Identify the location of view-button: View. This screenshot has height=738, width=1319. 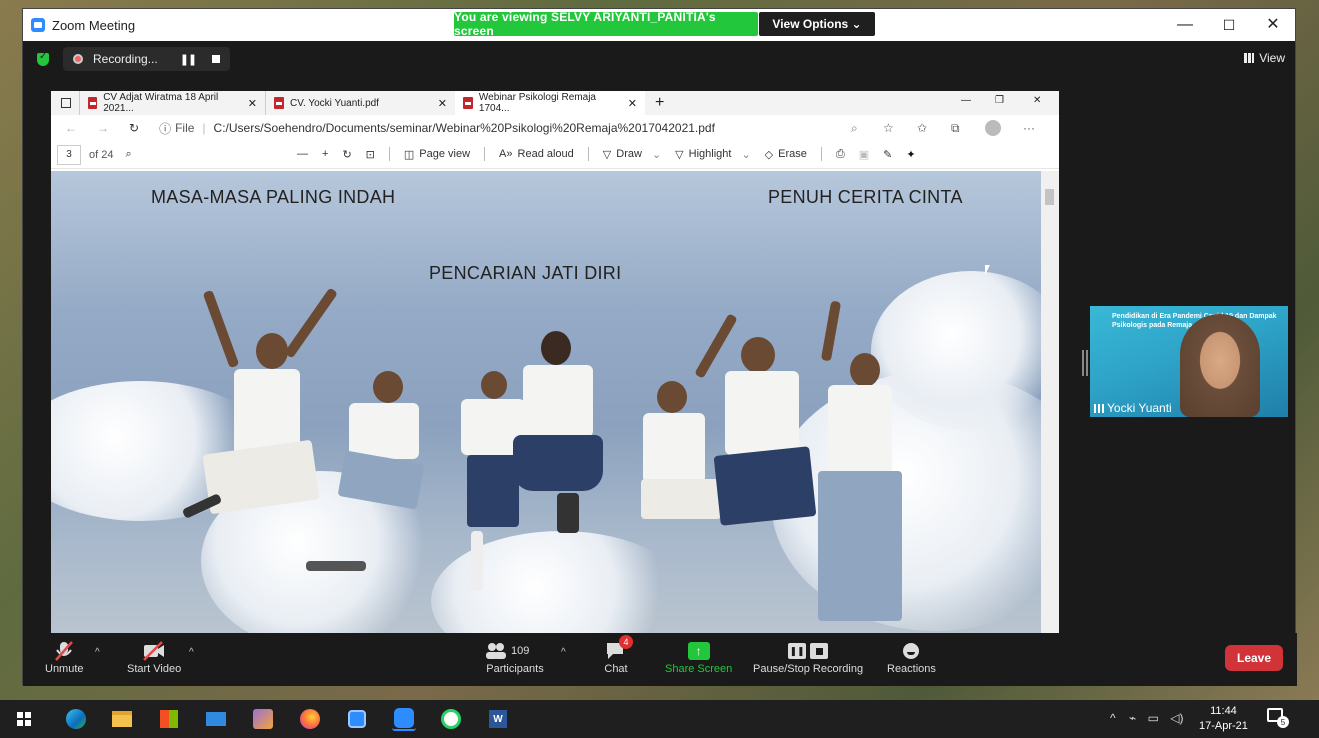
(1264, 58).